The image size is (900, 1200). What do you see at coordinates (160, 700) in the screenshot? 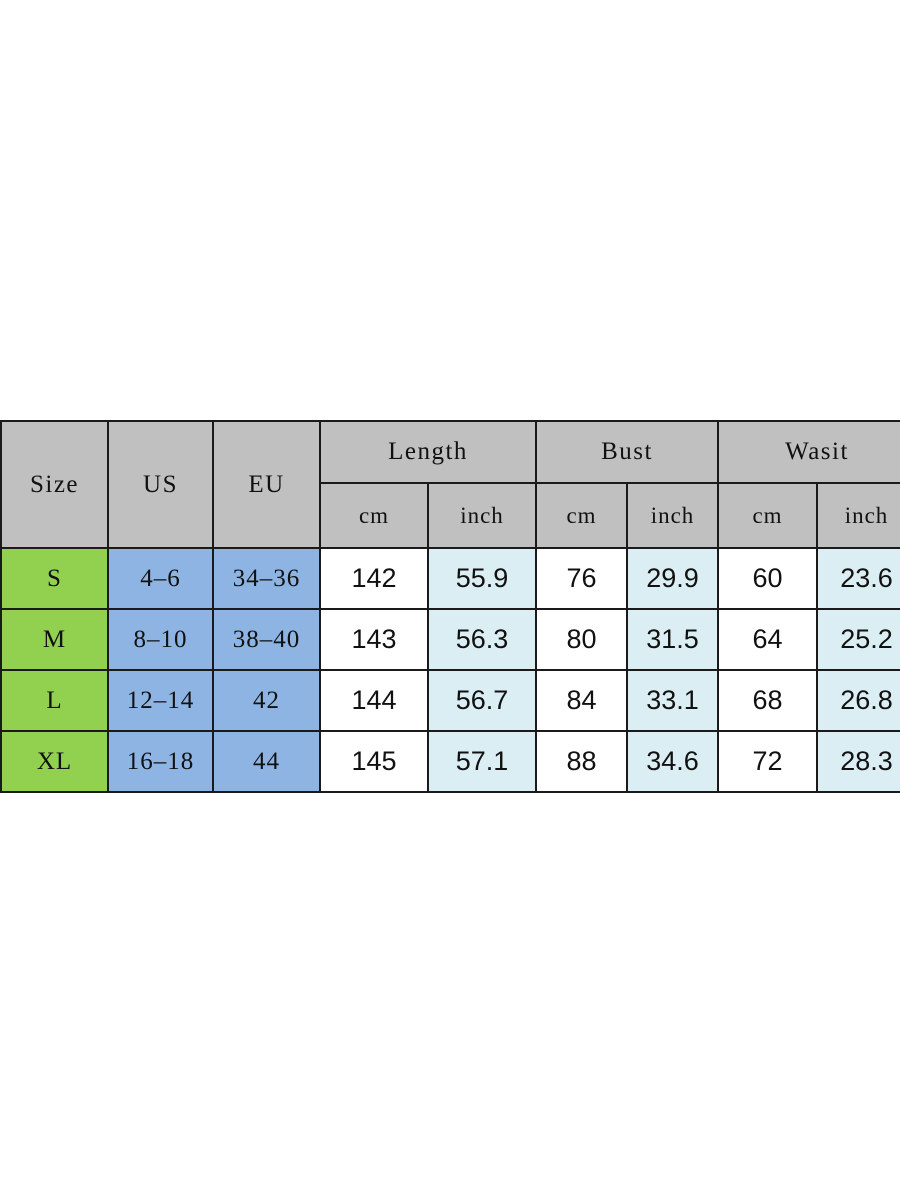
I see `cell-us: 12–14` at bounding box center [160, 700].